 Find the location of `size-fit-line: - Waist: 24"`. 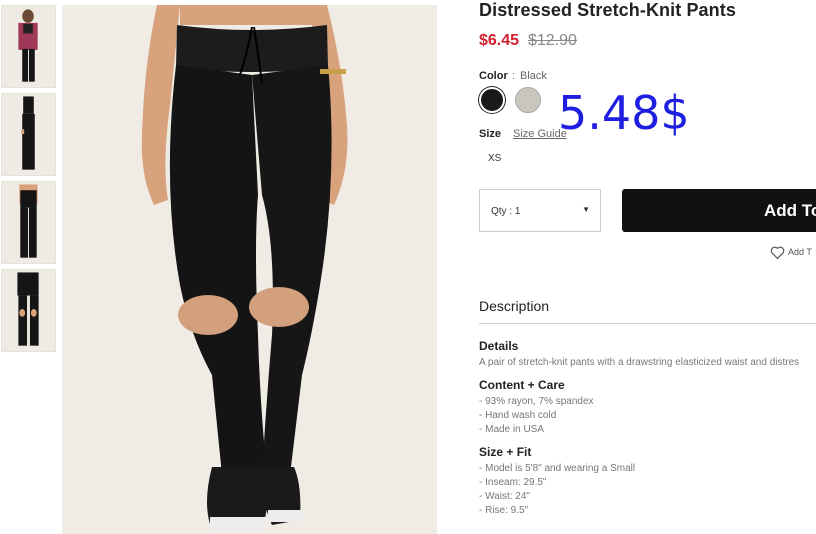

size-fit-line: - Waist: 24" is located at coordinates (504, 496).